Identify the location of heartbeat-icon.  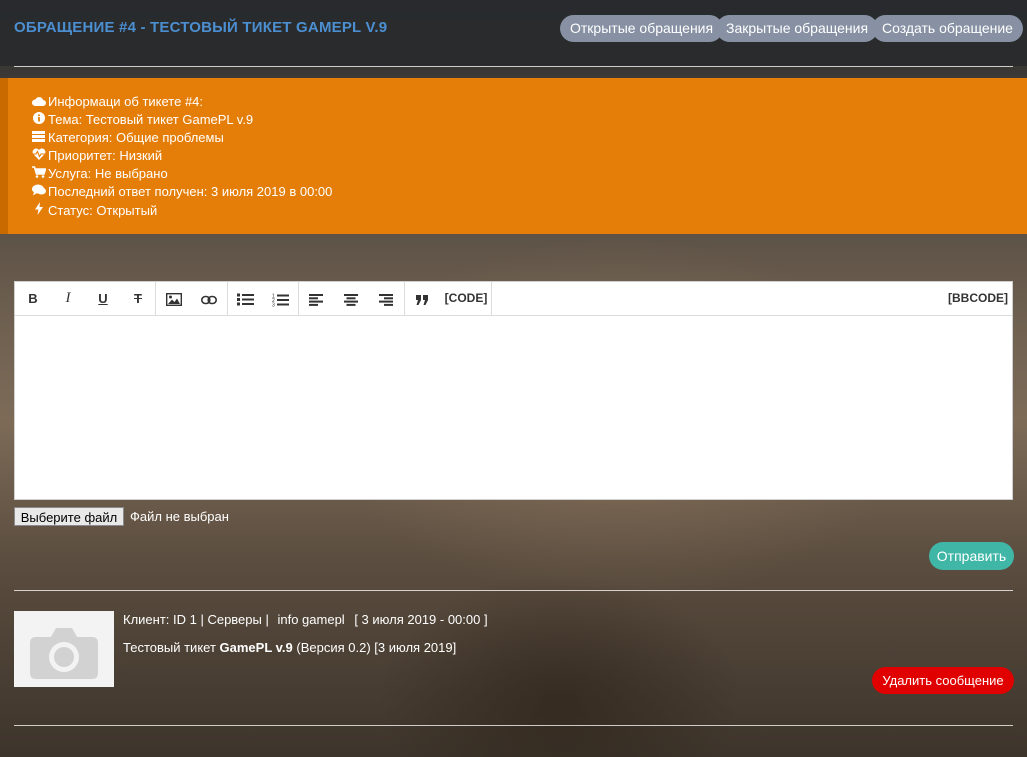
(38, 155).